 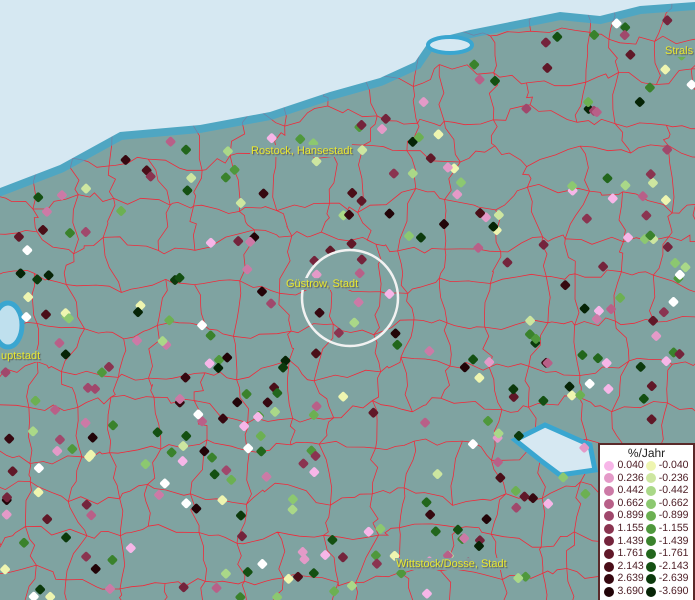 What do you see at coordinates (630, 491) in the screenshot?
I see `legend-value: 0.442` at bounding box center [630, 491].